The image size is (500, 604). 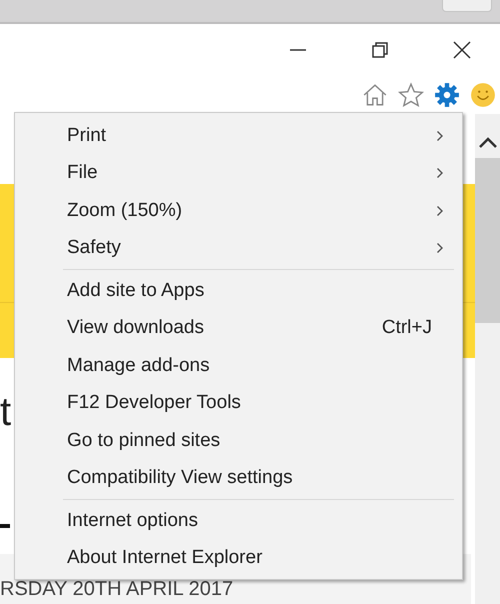 What do you see at coordinates (135, 291) in the screenshot?
I see `menu-item-label: Add site to Apps` at bounding box center [135, 291].